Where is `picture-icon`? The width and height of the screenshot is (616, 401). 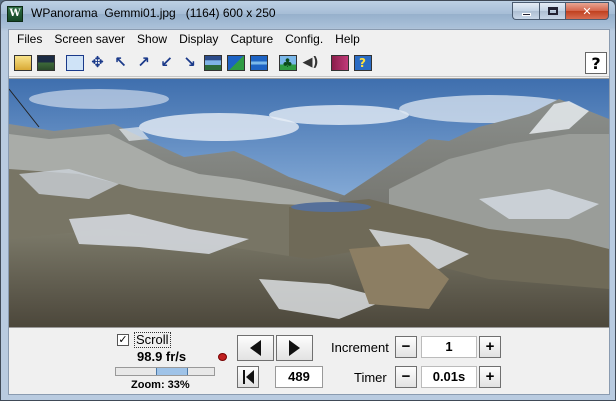 picture-icon is located at coordinates (45, 62).